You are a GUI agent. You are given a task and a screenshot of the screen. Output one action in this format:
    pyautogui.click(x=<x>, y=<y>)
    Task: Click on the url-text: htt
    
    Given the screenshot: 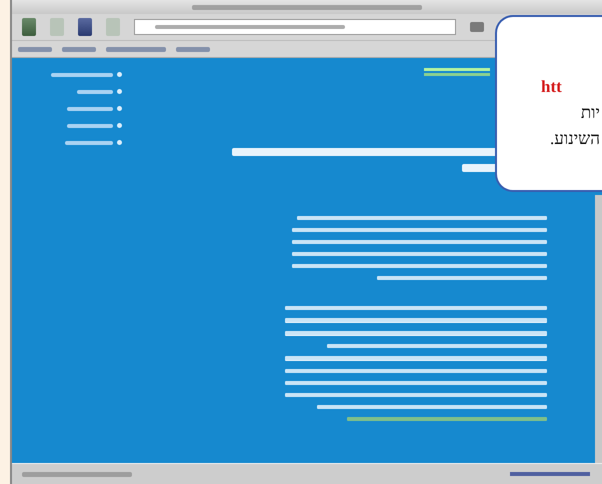 What is the action you would take?
    pyautogui.click(x=551, y=87)
    